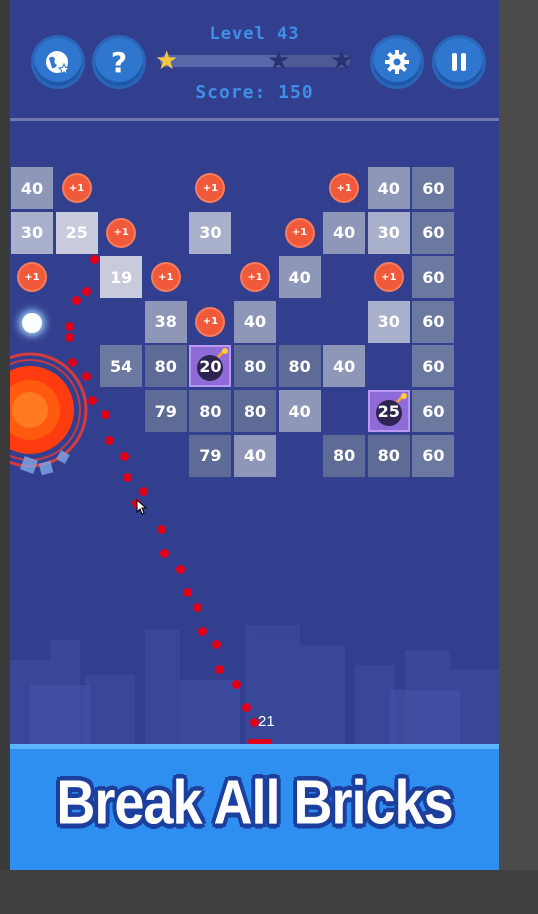 This screenshot has height=914, width=538. I want to click on brick: 19, so click(121, 277).